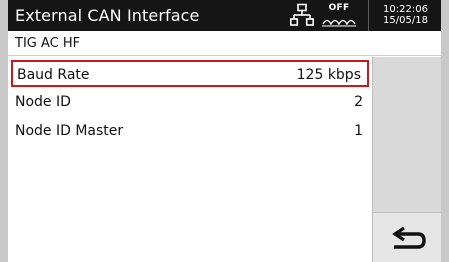 Image resolution: width=449 pixels, height=262 pixels. What do you see at coordinates (358, 102) in the screenshot?
I see `list-item-value: 2` at bounding box center [358, 102].